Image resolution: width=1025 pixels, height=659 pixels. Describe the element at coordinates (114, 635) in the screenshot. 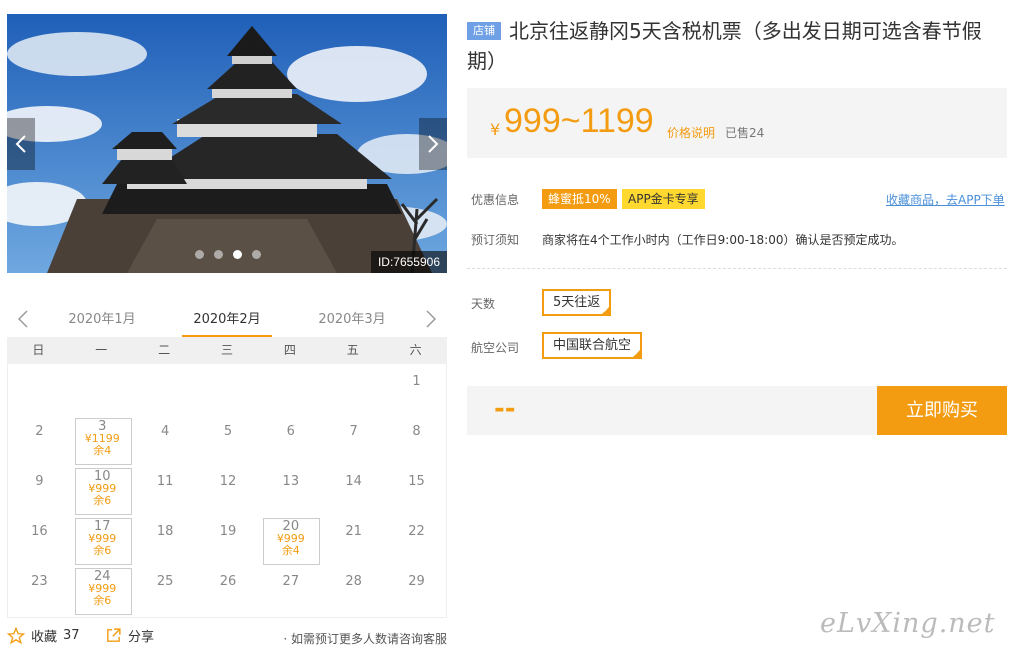

I see `share-icon` at that location.